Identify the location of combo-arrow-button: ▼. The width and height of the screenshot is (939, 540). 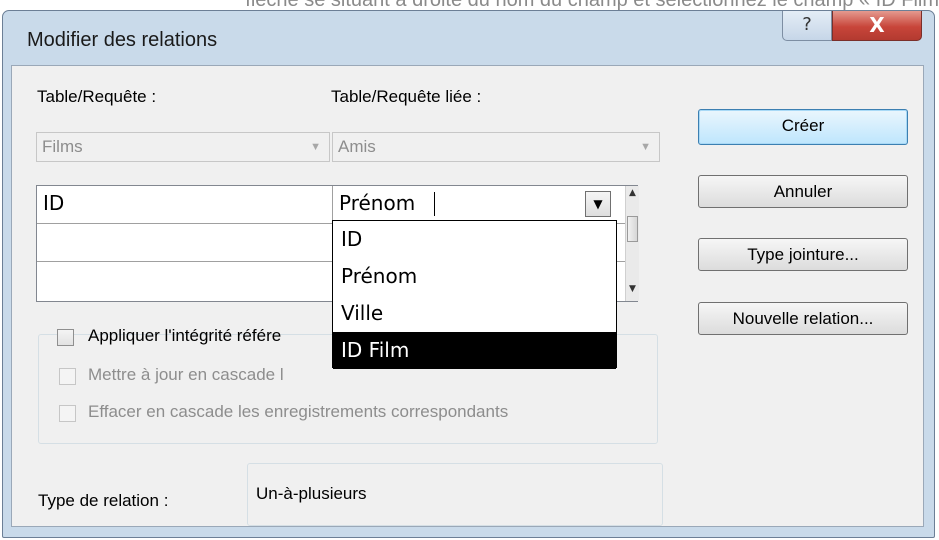
(598, 204).